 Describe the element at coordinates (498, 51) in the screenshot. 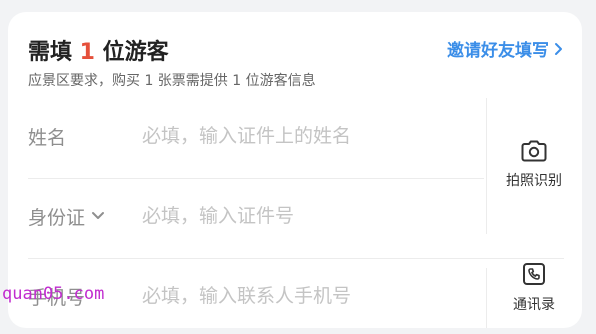

I see `invite-label: 邀请好友填写` at that location.